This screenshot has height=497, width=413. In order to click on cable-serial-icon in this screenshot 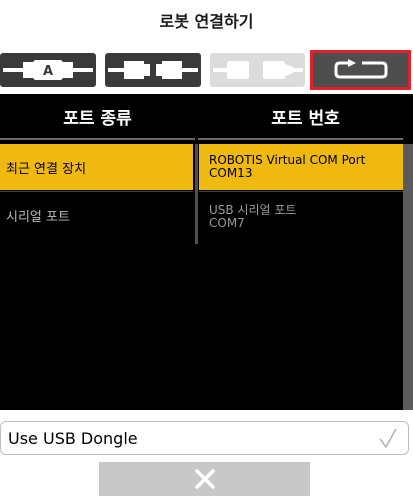, I will do `click(153, 70)`.